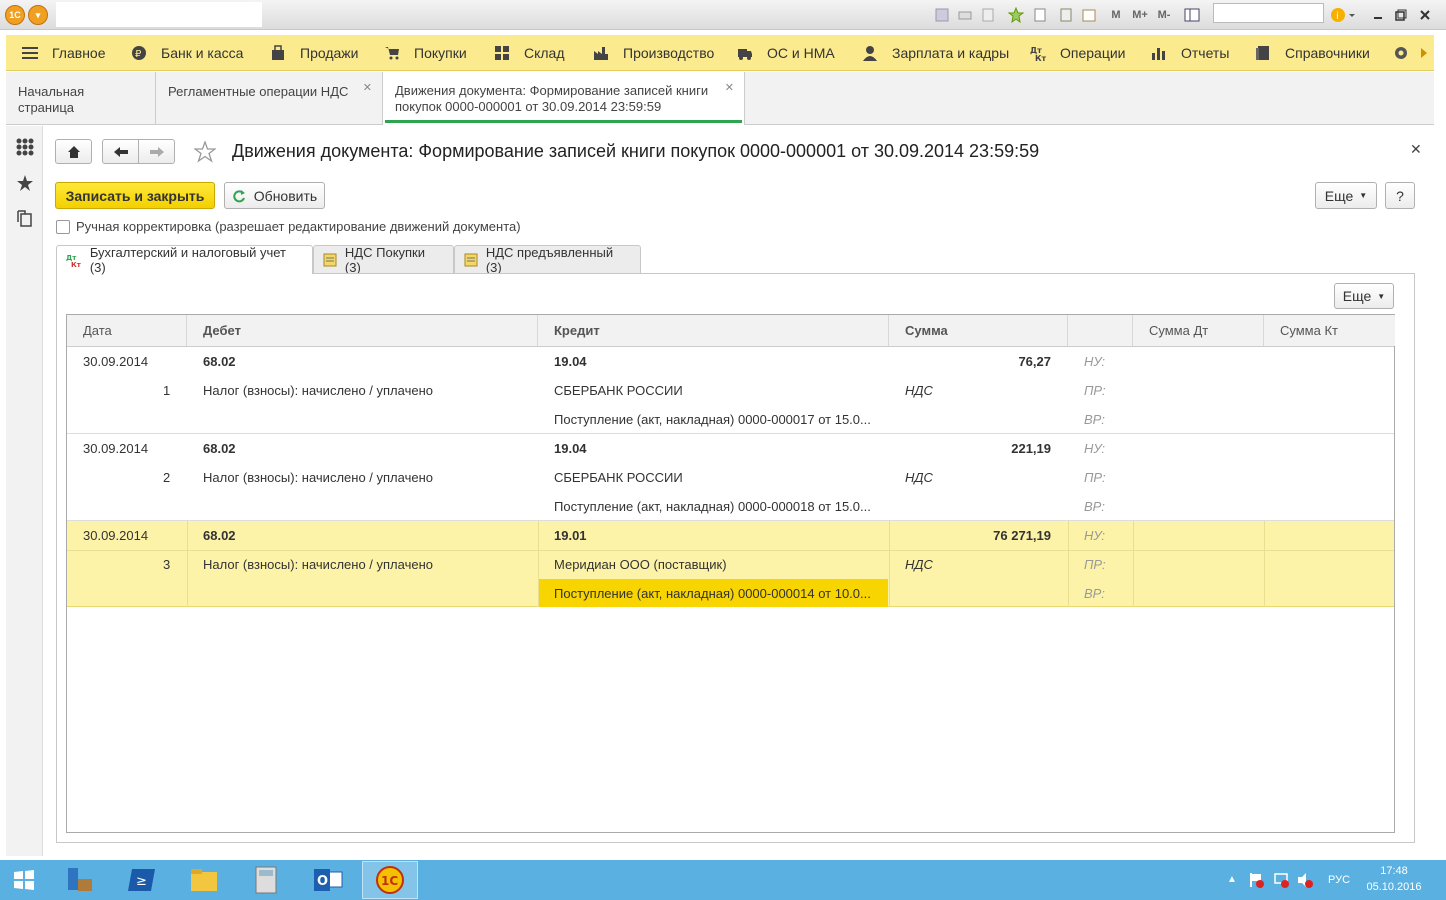 Image resolution: width=1446 pixels, height=900 pixels. Describe the element at coordinates (529, 53) in the screenshot. I see `menu-item-warehouse: Склад` at that location.